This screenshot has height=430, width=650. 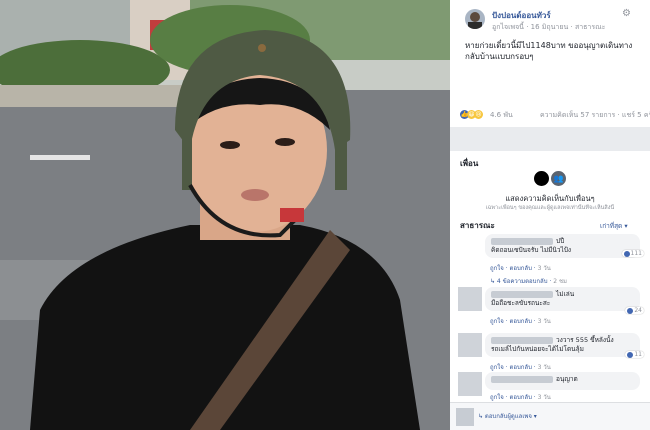 I want to click on author-short: อูกไจเพจนี้, so click(x=508, y=27).